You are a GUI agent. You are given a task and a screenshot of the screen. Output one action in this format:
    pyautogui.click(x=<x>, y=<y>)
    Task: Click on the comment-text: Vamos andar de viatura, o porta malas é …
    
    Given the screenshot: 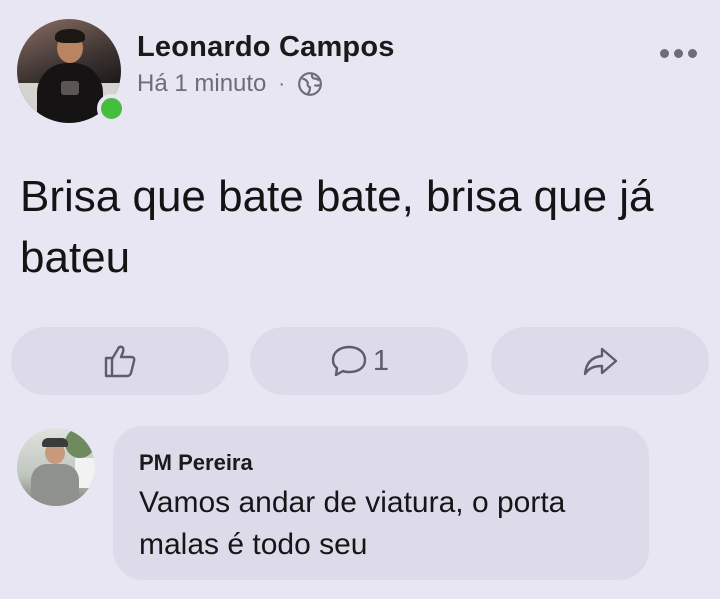 What is the action you would take?
    pyautogui.click(x=352, y=523)
    